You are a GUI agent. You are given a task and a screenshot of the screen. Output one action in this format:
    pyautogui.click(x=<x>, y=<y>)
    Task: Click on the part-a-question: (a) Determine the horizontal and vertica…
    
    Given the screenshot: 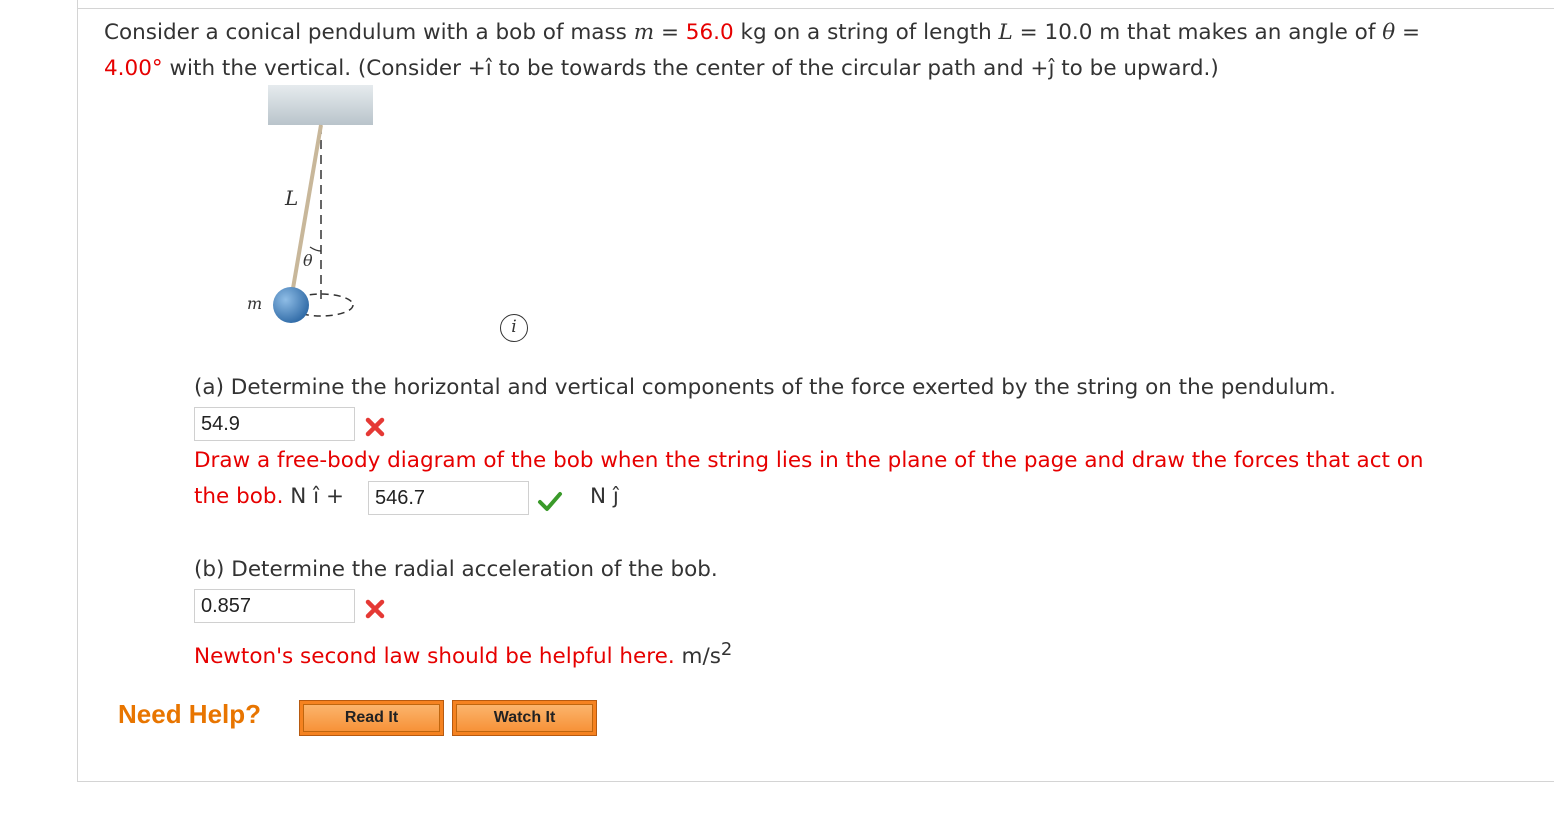 What is the action you would take?
    pyautogui.click(x=765, y=387)
    